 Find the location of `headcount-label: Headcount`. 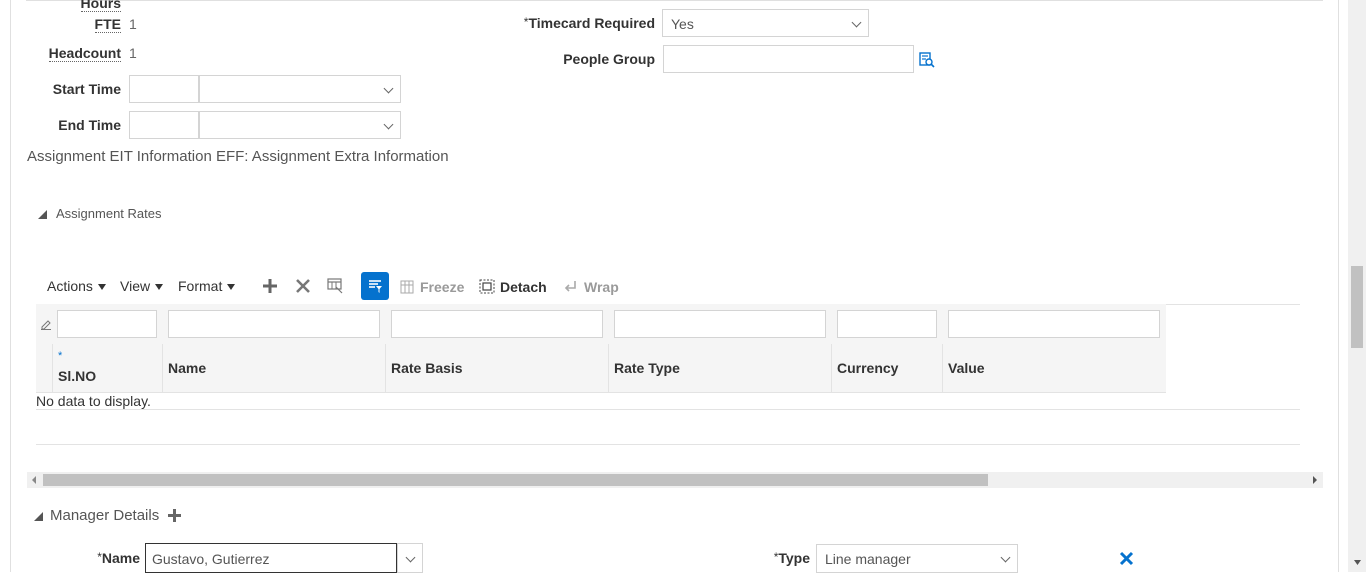

headcount-label: Headcount is located at coordinates (84, 53).